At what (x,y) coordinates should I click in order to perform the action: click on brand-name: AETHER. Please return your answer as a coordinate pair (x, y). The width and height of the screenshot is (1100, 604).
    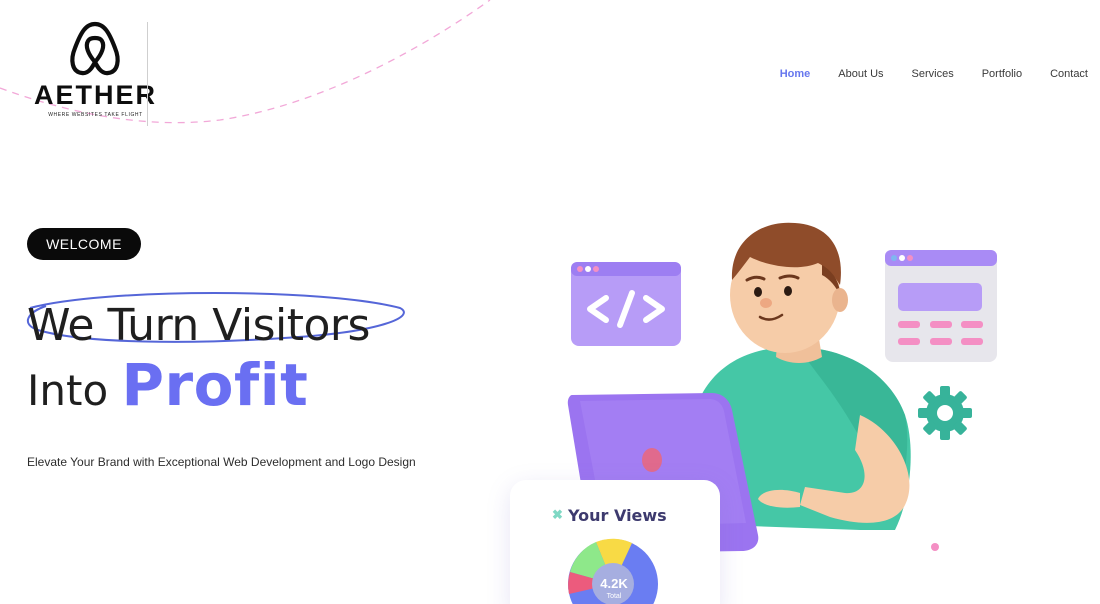
    Looking at the image, I should click on (95, 95).